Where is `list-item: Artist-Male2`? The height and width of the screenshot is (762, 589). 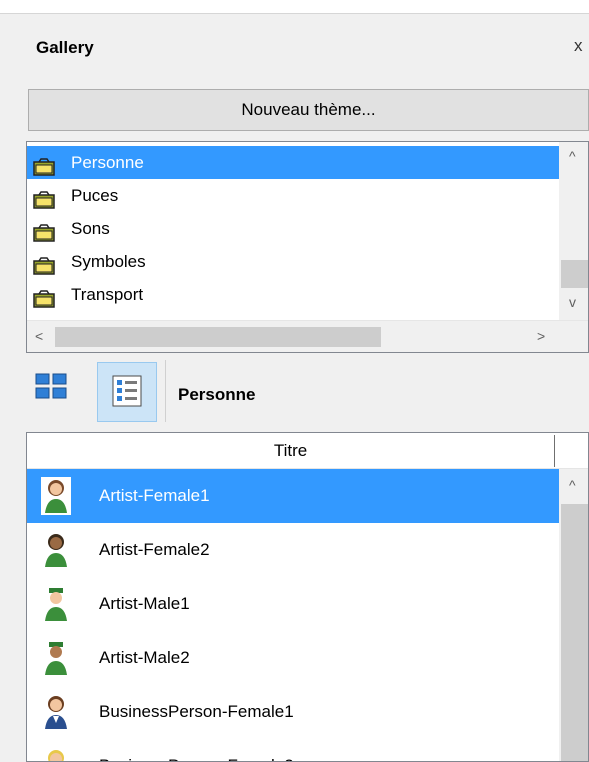 list-item: Artist-Male2 is located at coordinates (293, 658).